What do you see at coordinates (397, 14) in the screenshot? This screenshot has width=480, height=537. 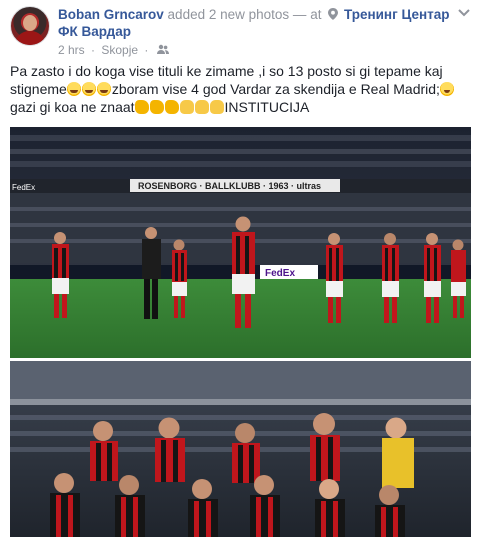 I see `place-name-line1: Тренинг Центар` at bounding box center [397, 14].